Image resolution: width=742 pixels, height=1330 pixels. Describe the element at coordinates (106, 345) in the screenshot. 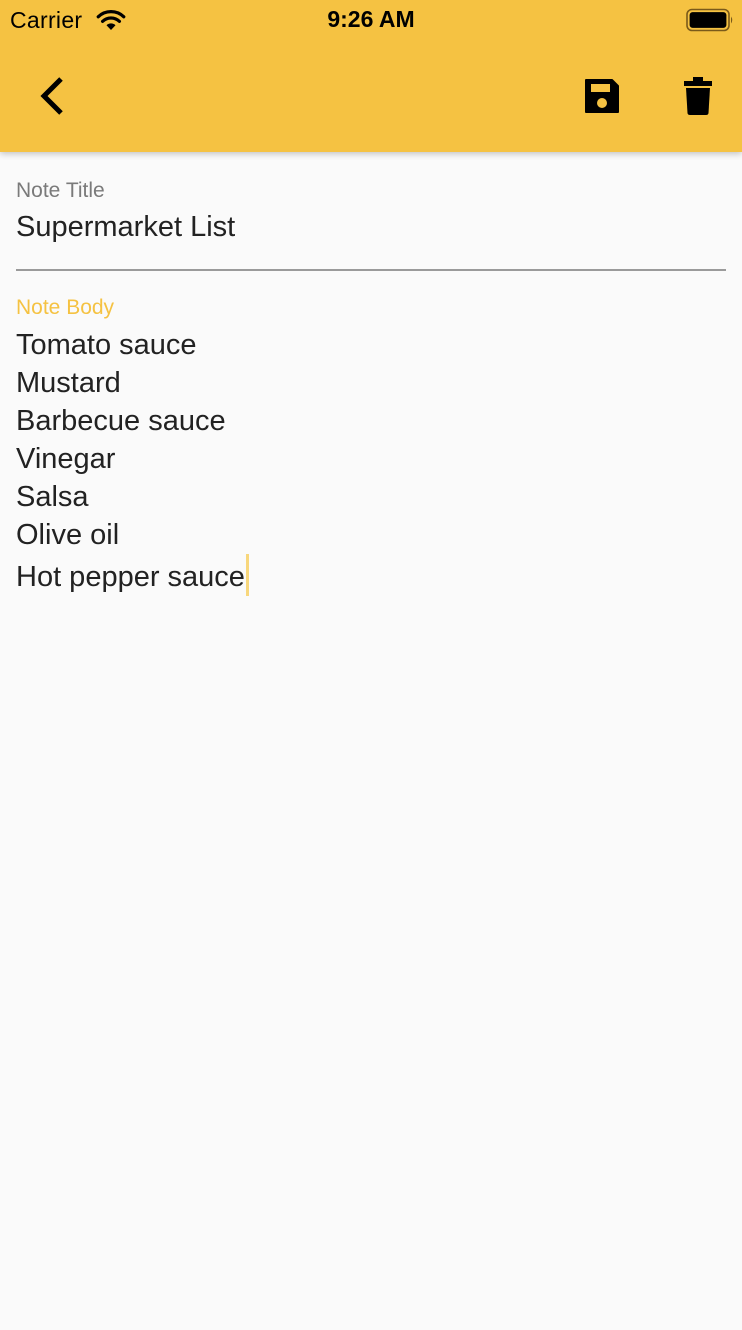

I see `note-body-line: Tomato sauce` at that location.